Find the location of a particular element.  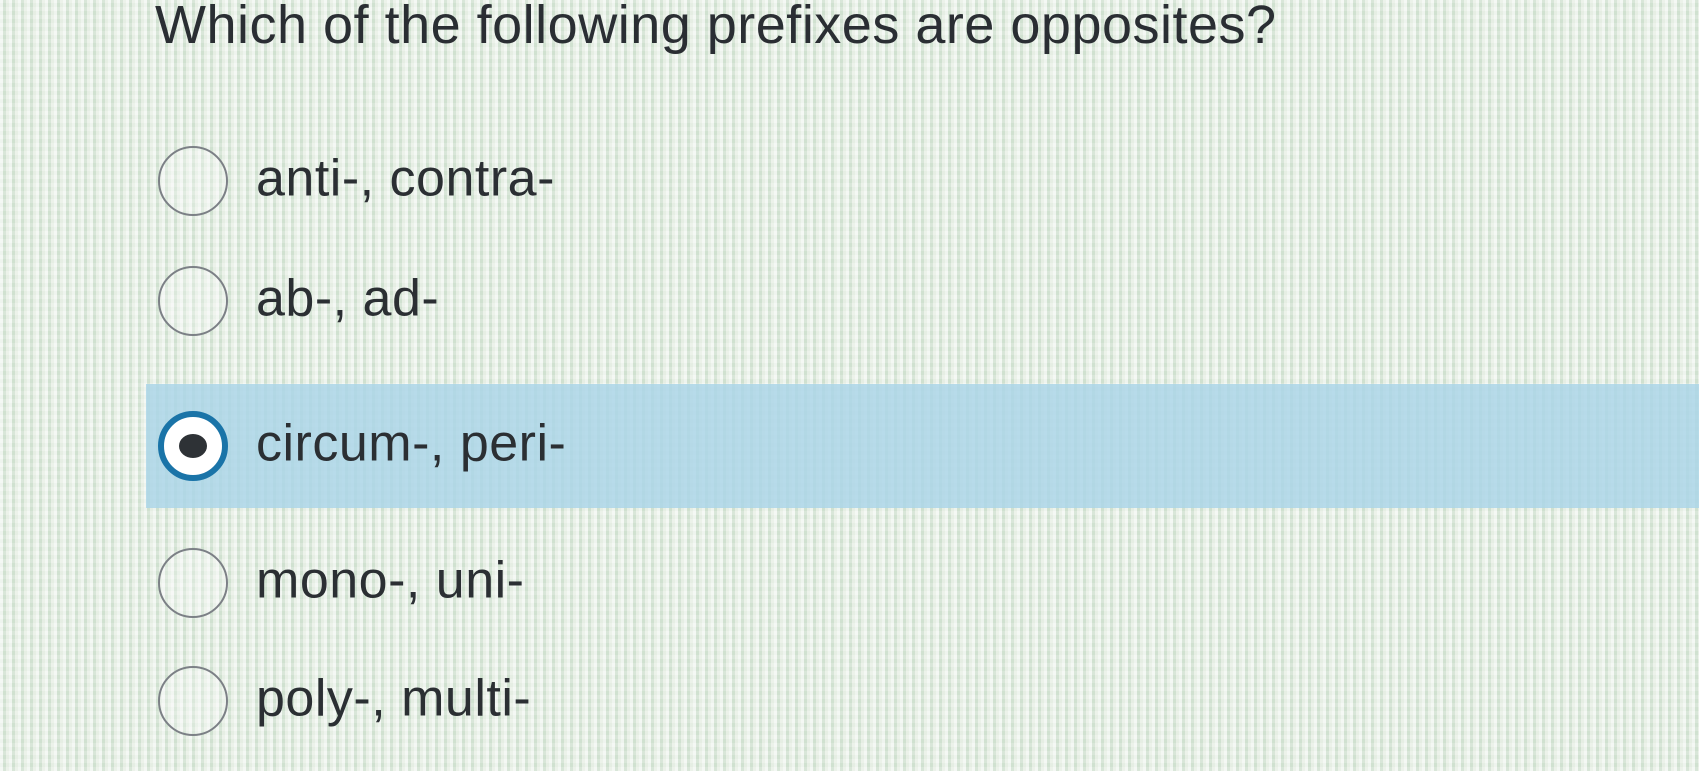

option-mono-uni: mono-, uni- is located at coordinates (922, 583).